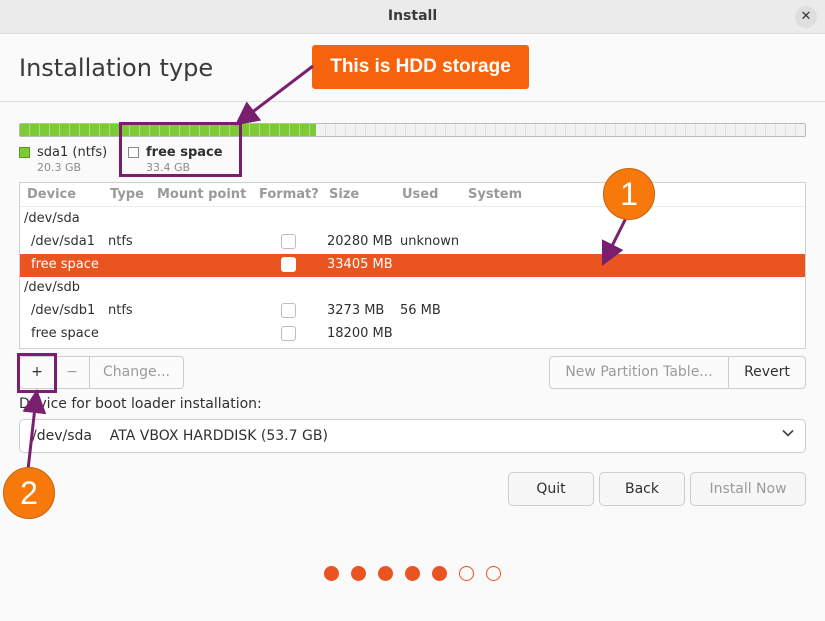 This screenshot has width=825, height=621. I want to click on cell-size: 3273 MB, so click(356, 310).